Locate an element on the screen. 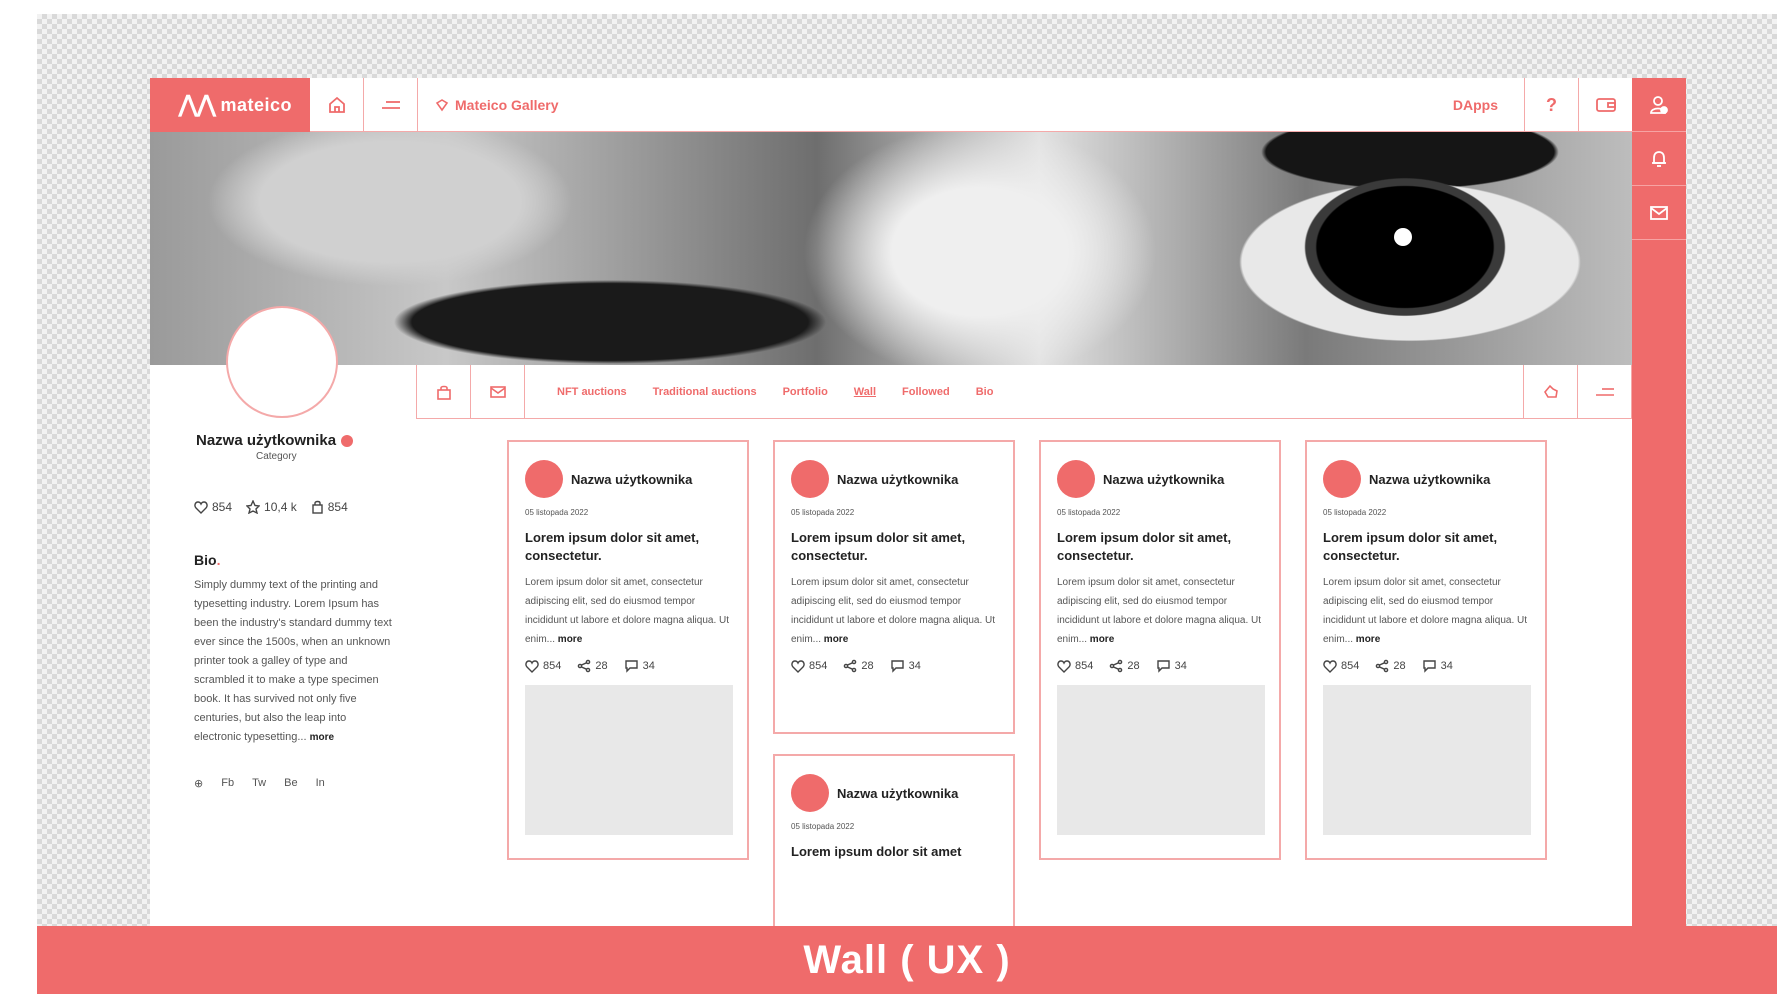 This screenshot has height=994, width=1777. tab-wall: Wall is located at coordinates (865, 392).